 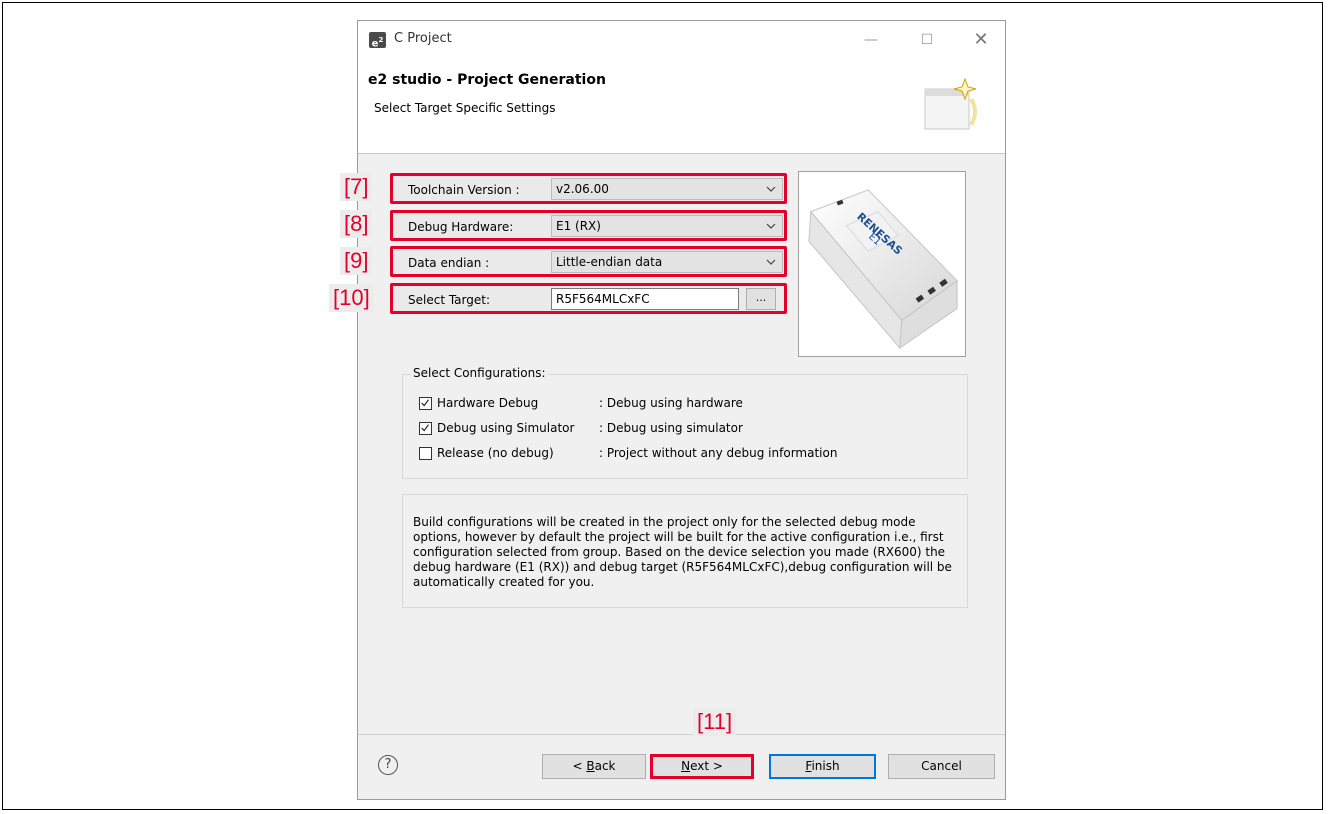 I want to click on data-endian-value: Little-endian data, so click(x=609, y=262).